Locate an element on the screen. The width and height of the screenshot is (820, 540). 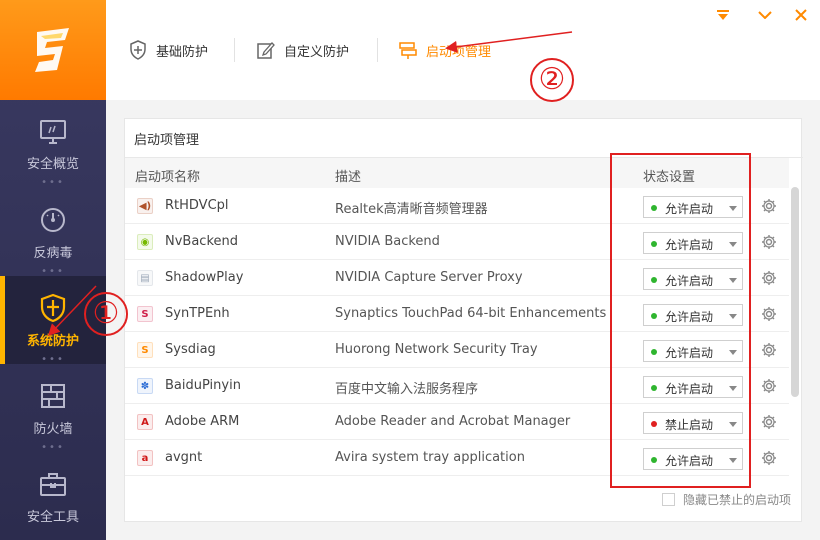
tab-basic-protection: 基础防护 is located at coordinates (168, 50).